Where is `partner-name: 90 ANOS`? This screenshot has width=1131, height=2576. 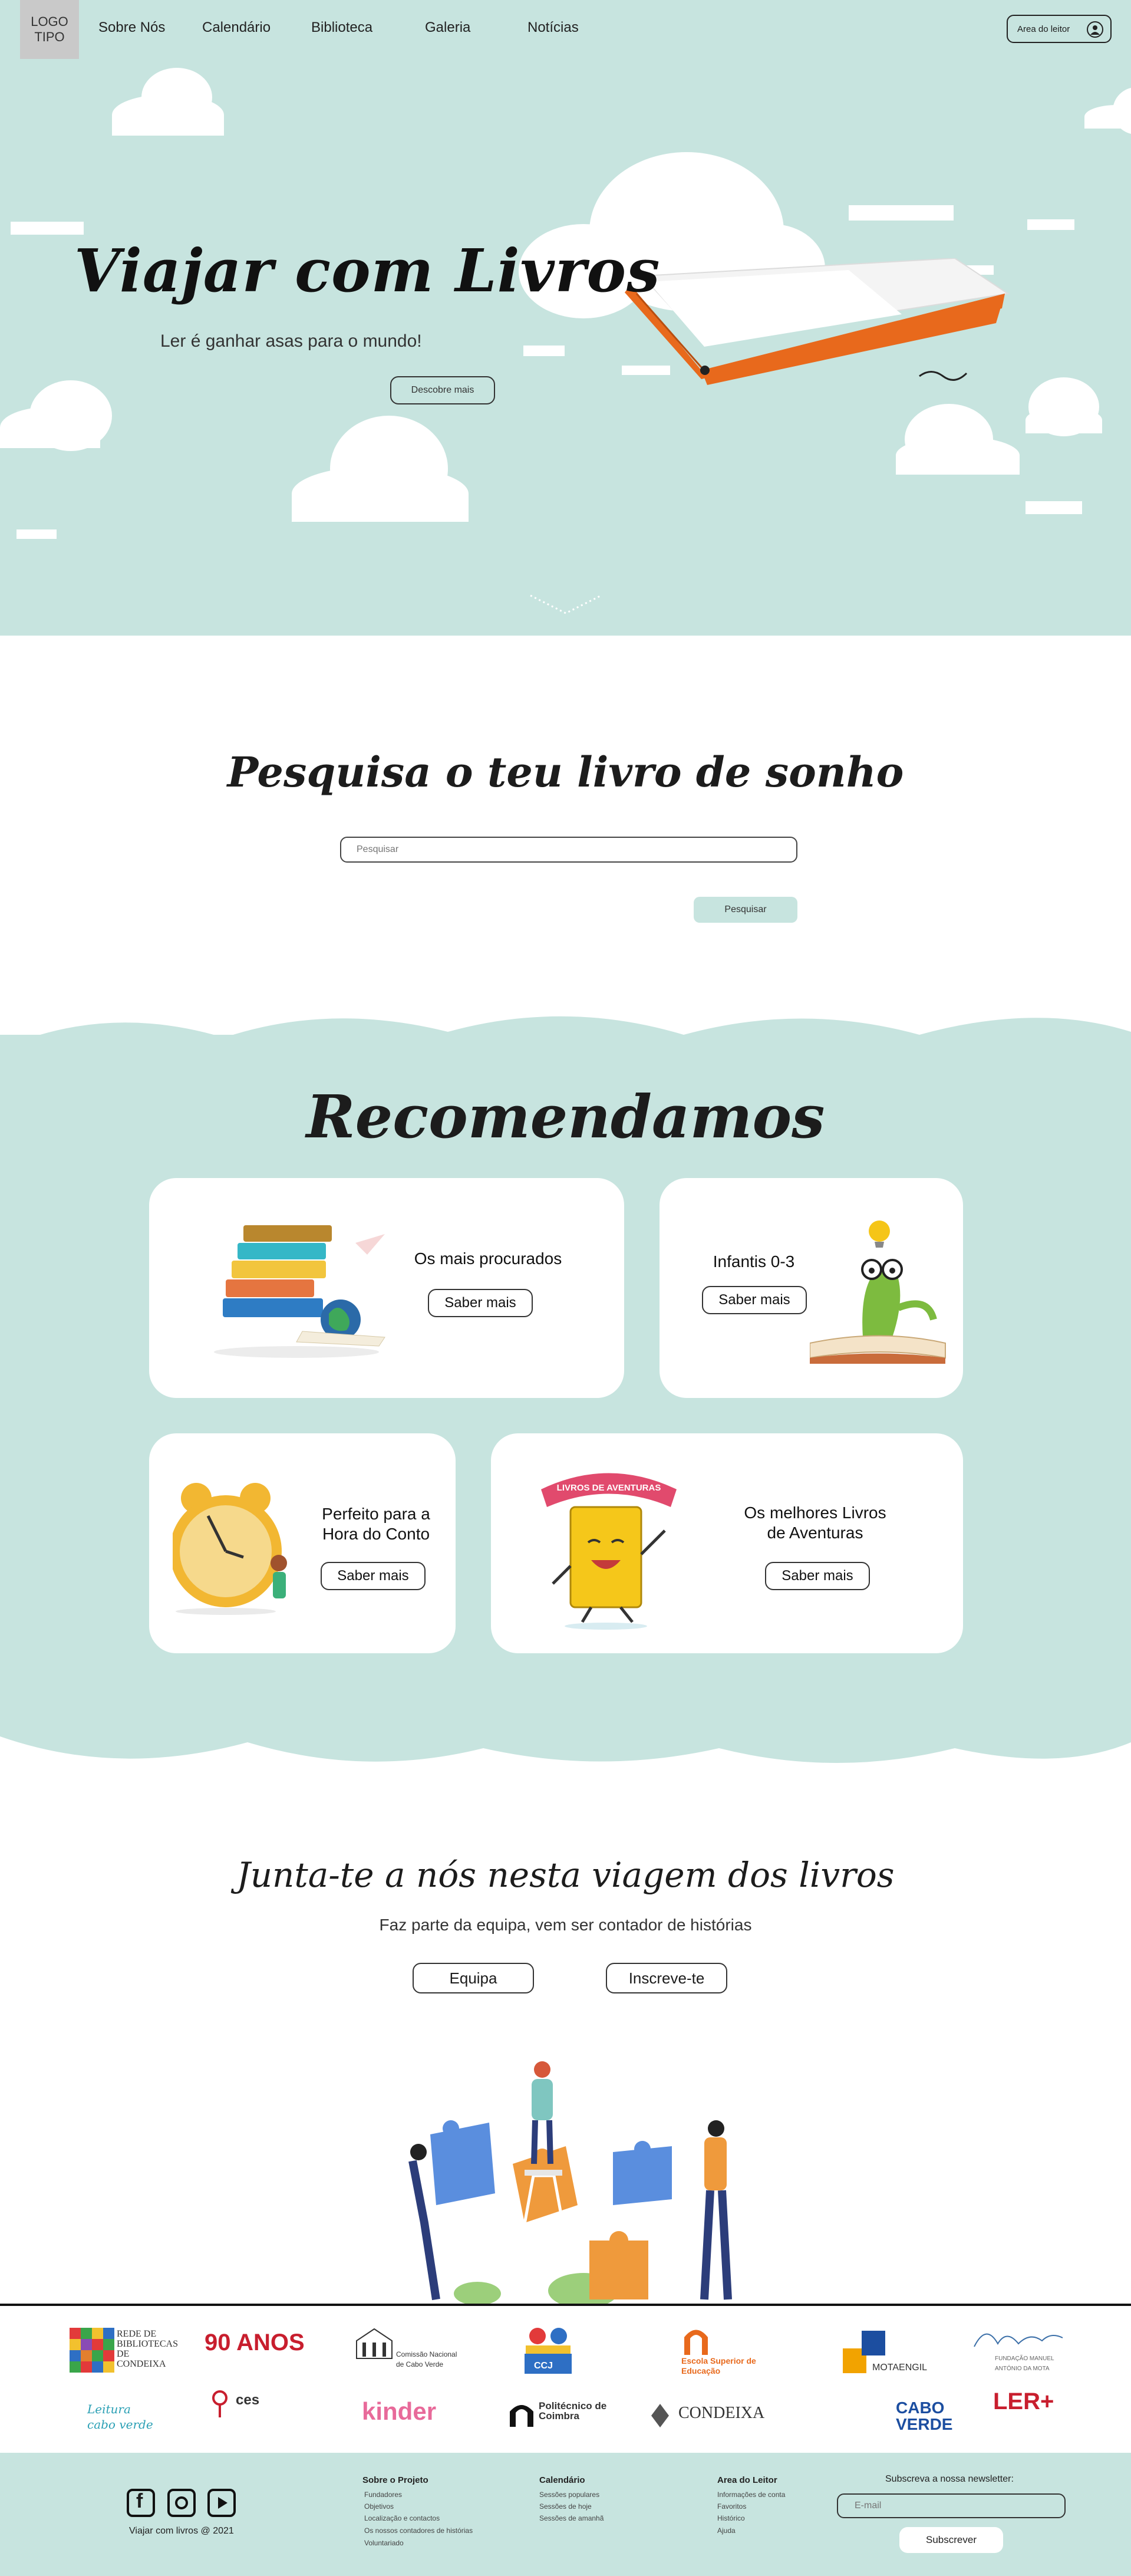
partner-name: 90 ANOS is located at coordinates (255, 2342).